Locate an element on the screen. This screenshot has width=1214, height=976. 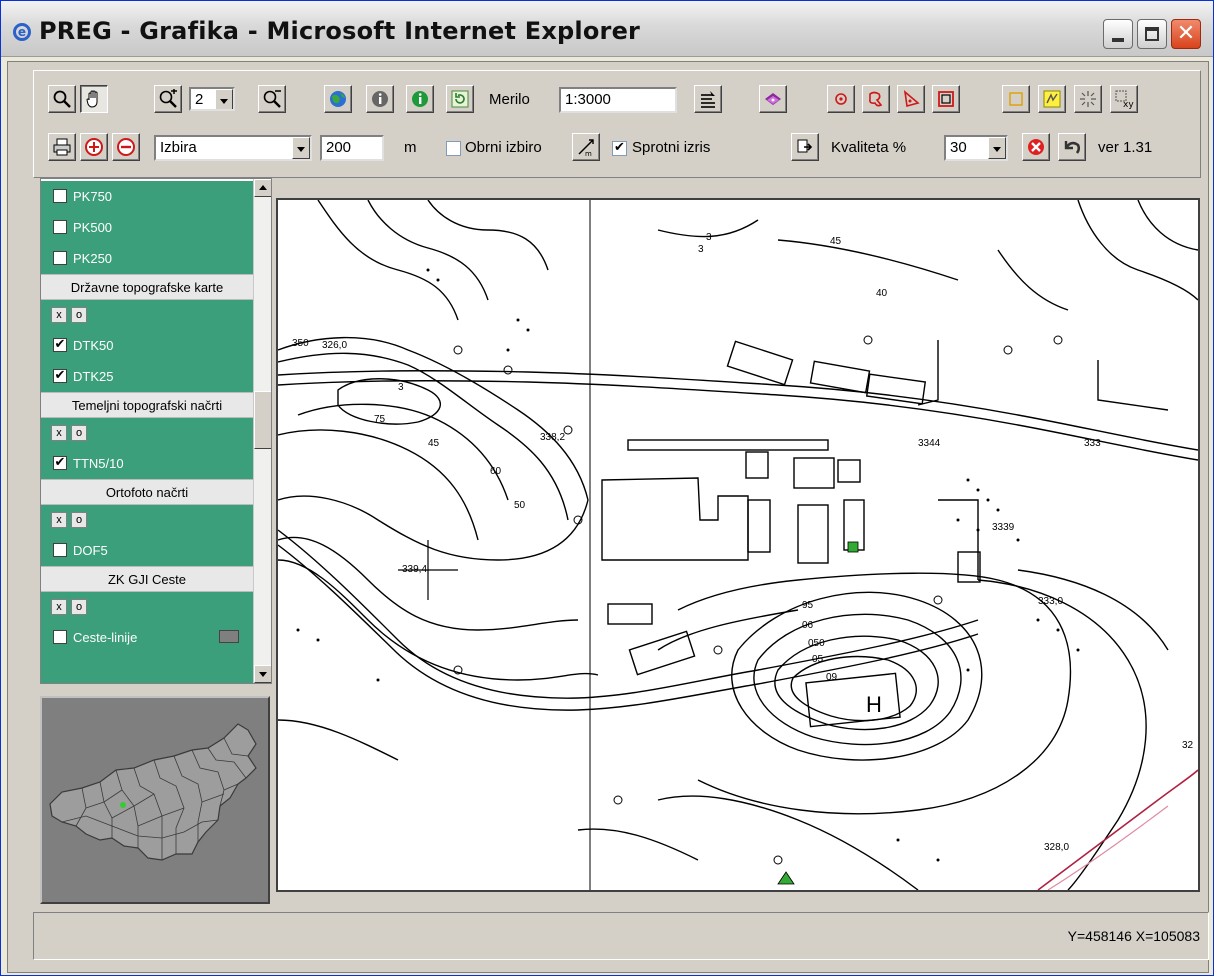
book-icon is located at coordinates (773, 99).